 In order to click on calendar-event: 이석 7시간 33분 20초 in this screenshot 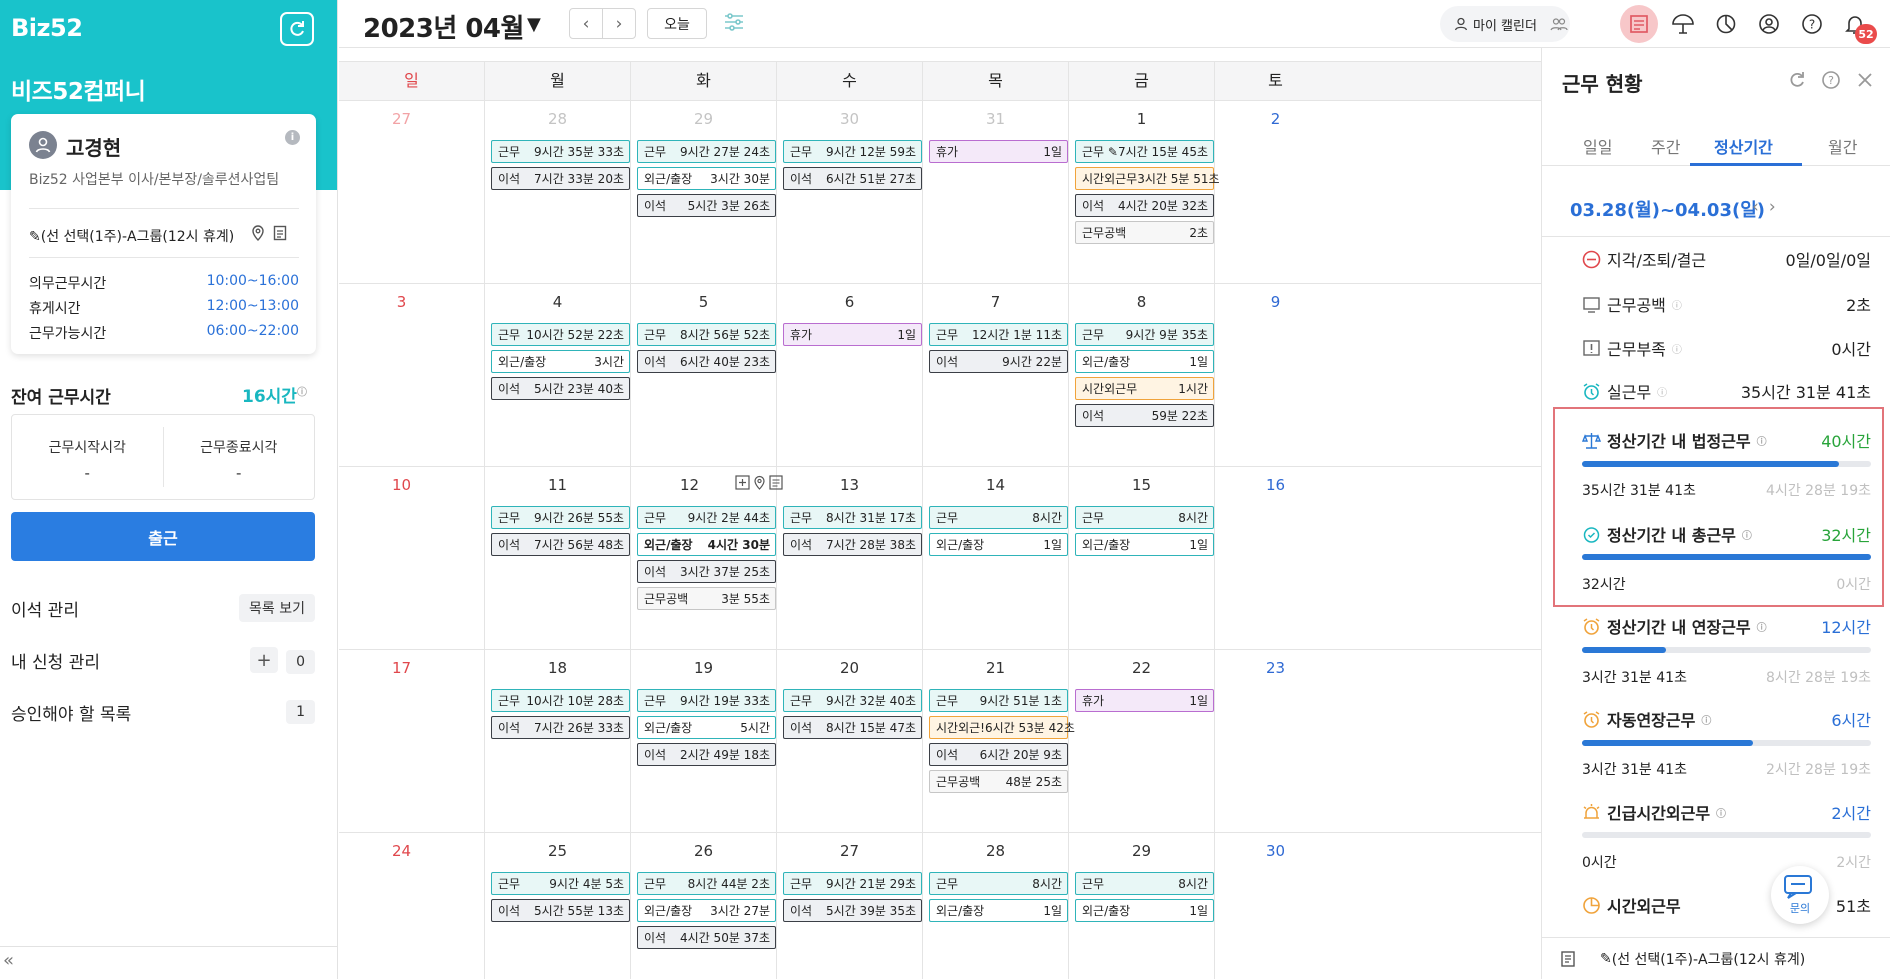, I will do `click(560, 178)`.